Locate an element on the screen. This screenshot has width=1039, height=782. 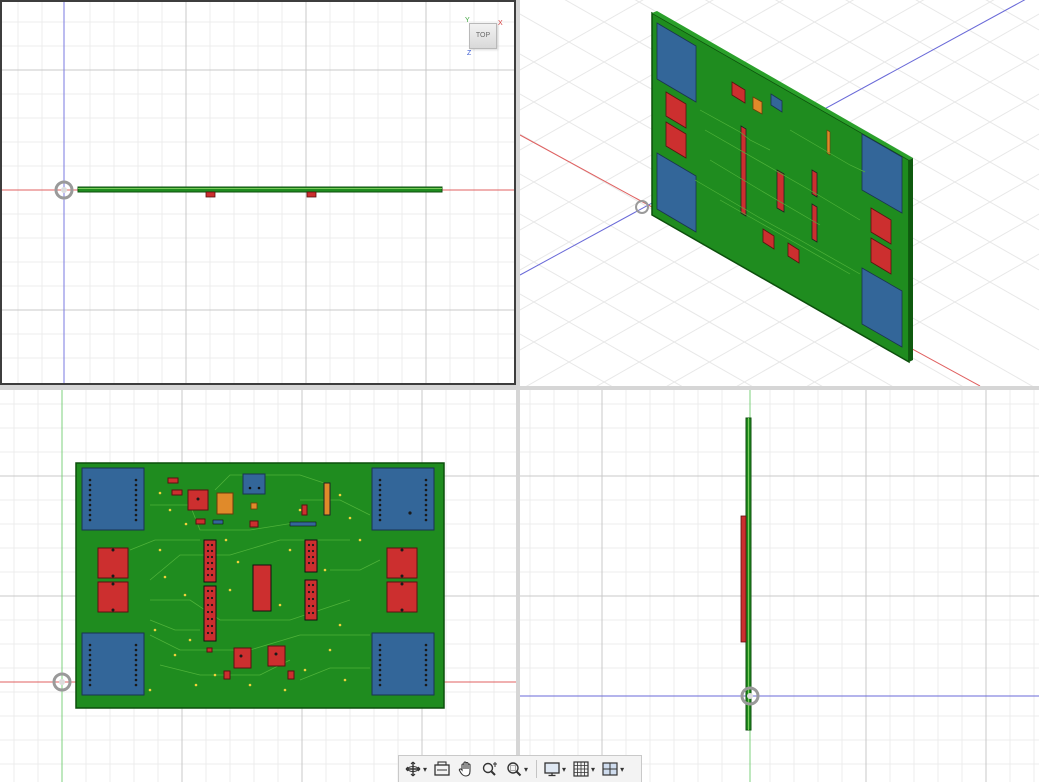
axis-label-z: Z is located at coordinates (469, 53).